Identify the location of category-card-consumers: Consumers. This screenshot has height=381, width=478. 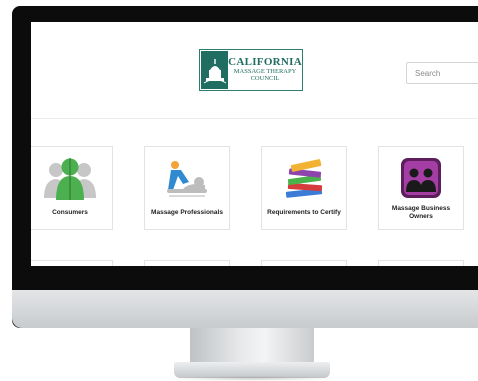
(72, 188).